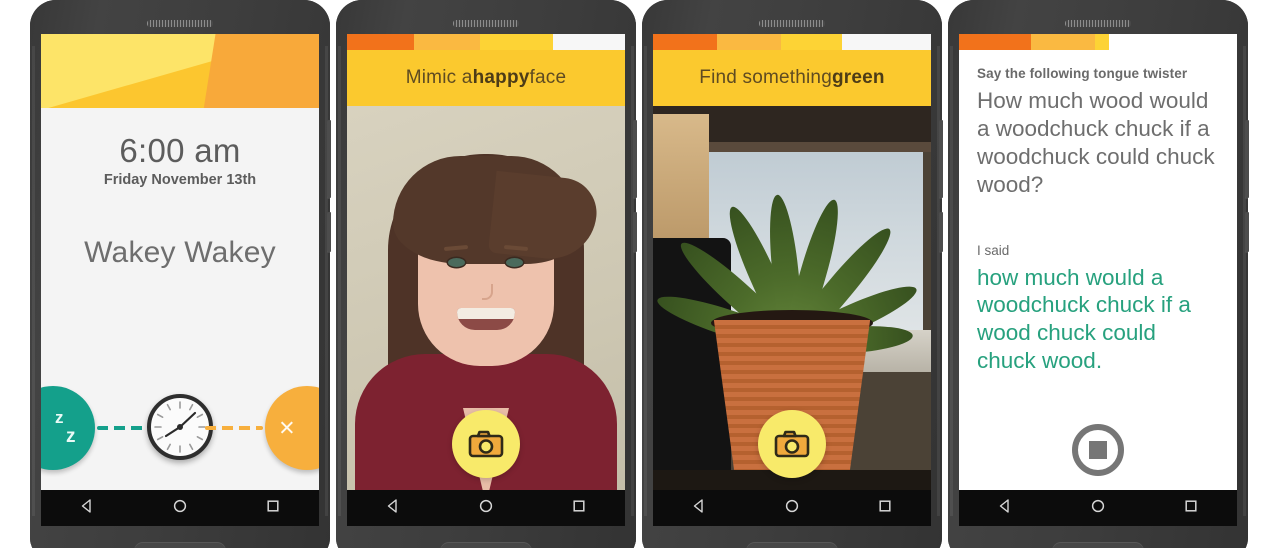 The image size is (1280, 548). I want to click on challenge-prompt: Find something green, so click(792, 78).